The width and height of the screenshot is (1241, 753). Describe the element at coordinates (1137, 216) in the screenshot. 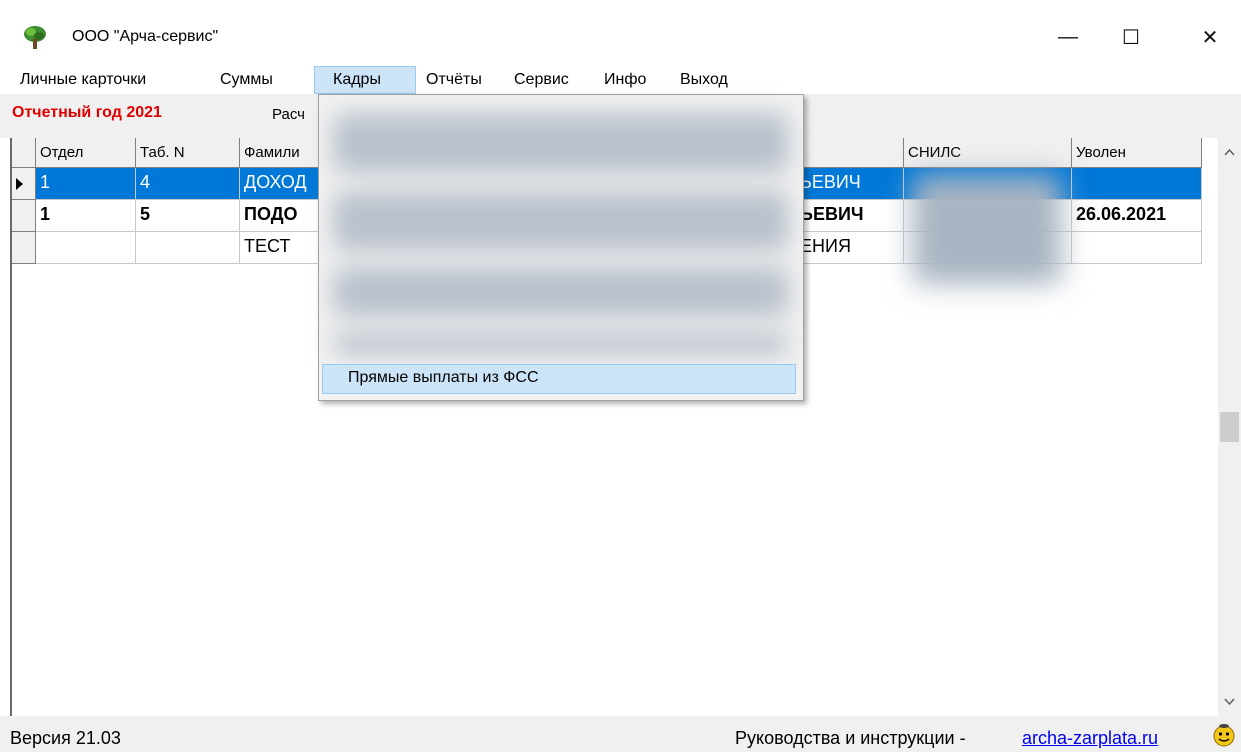

I see `cell-fired: 26.06.2021` at that location.